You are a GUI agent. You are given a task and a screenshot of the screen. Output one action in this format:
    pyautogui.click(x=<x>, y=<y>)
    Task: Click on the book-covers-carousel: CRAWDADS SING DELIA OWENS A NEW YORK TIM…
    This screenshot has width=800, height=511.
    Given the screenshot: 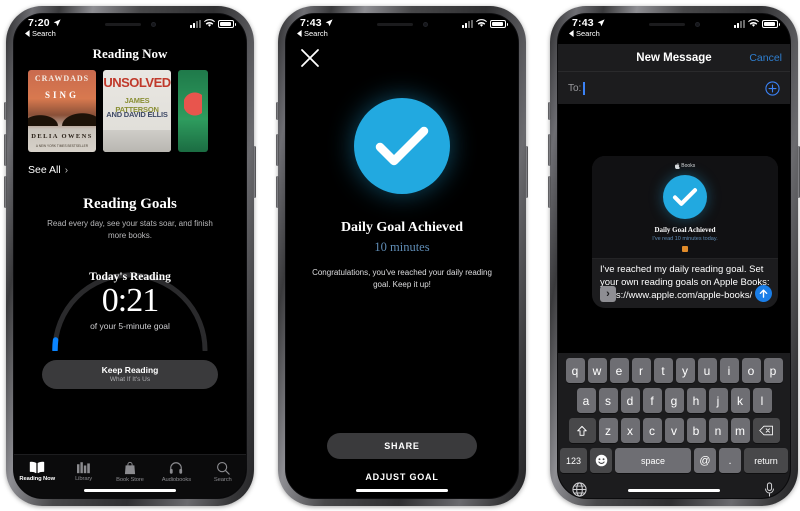 What is the action you would take?
    pyautogui.click(x=130, y=107)
    